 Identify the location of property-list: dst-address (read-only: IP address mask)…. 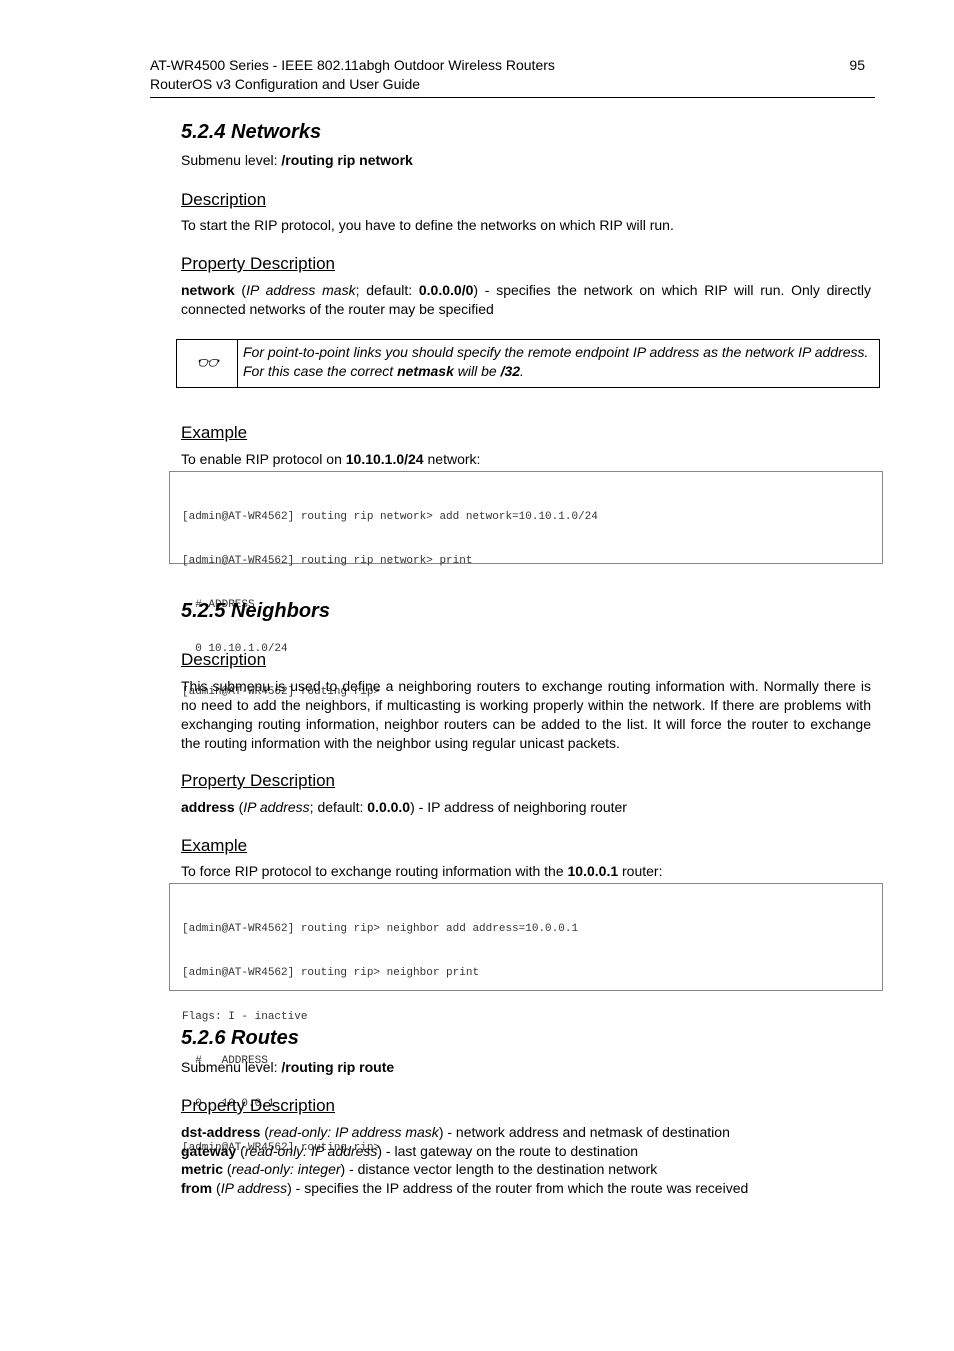
(464, 1160).